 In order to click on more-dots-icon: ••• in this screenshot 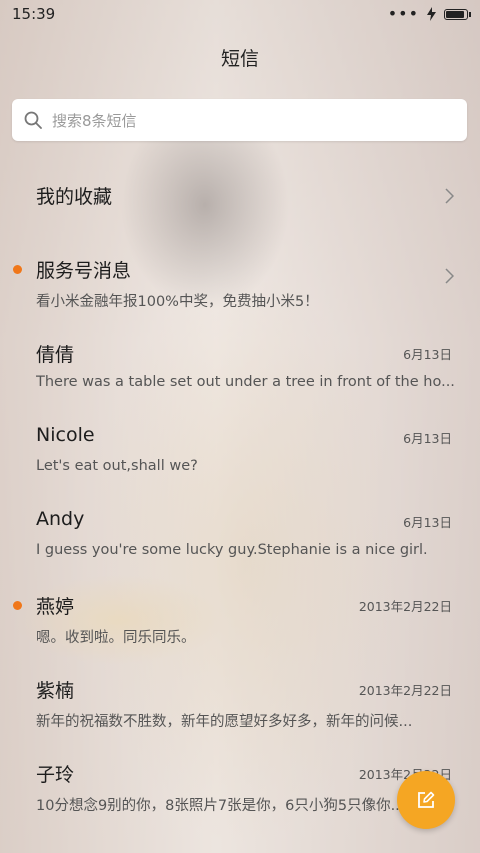, I will do `click(403, 13)`.